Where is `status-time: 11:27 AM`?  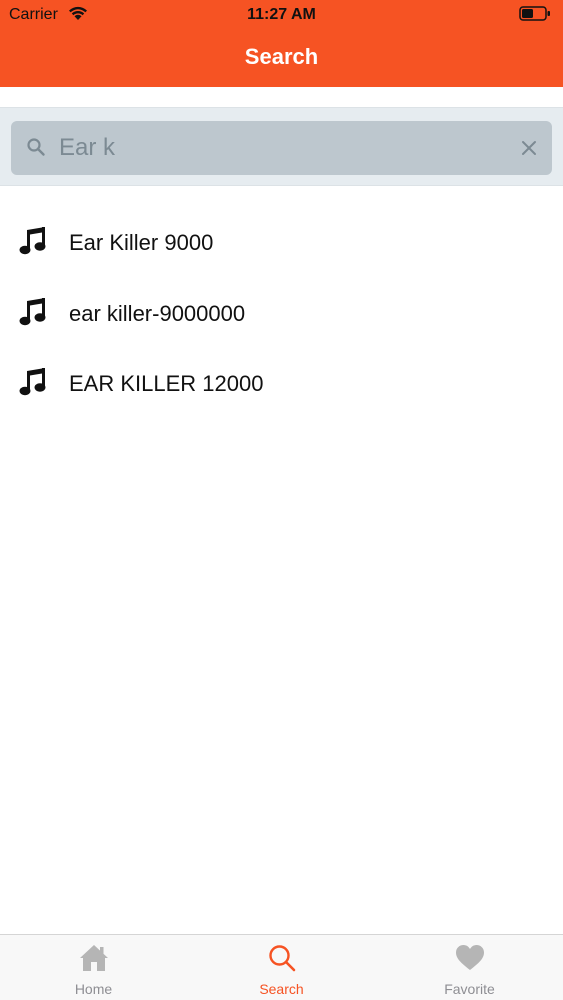
status-time: 11:27 AM is located at coordinates (281, 14).